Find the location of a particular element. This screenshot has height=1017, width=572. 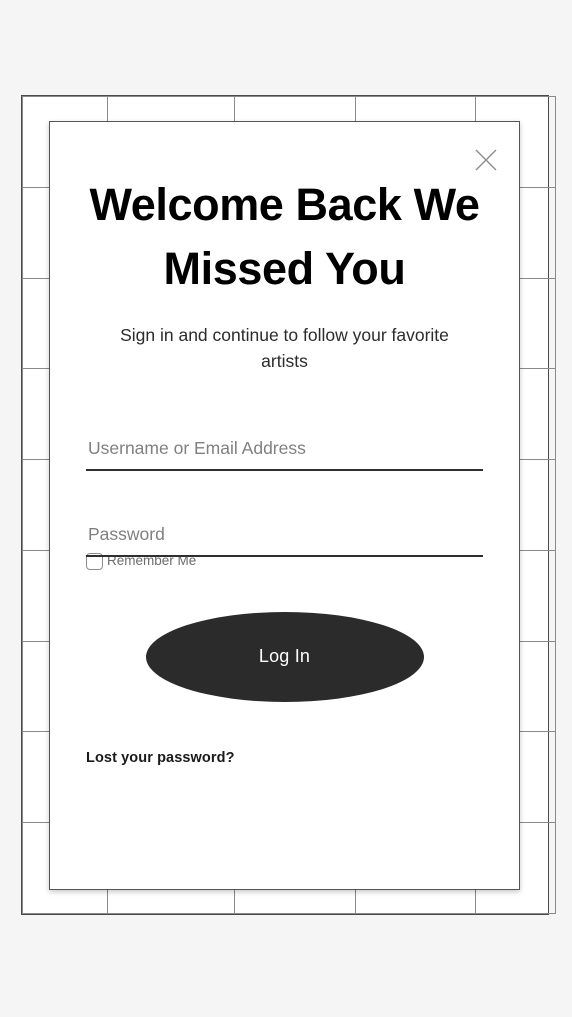

lost-password-link: Lost your password? is located at coordinates (160, 758).